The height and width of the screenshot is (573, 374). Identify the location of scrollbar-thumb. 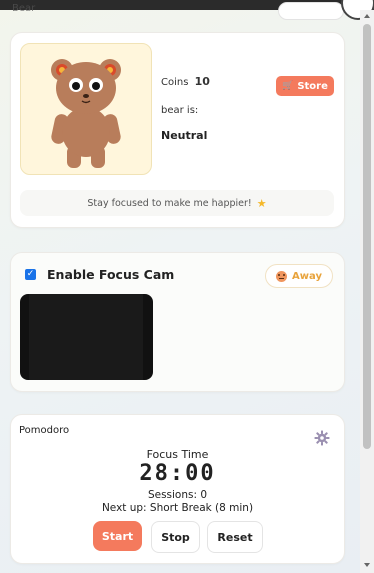
(367, 236).